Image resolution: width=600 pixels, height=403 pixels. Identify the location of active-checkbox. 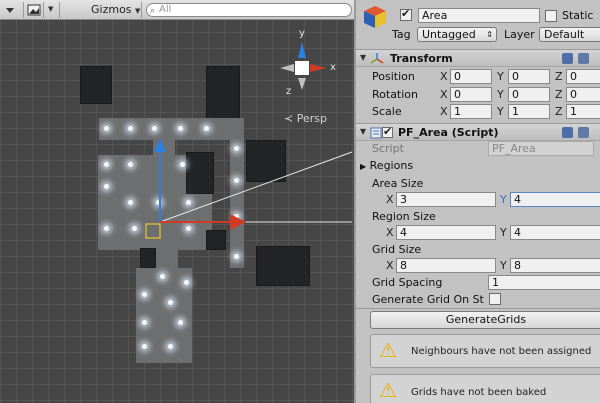
(406, 14).